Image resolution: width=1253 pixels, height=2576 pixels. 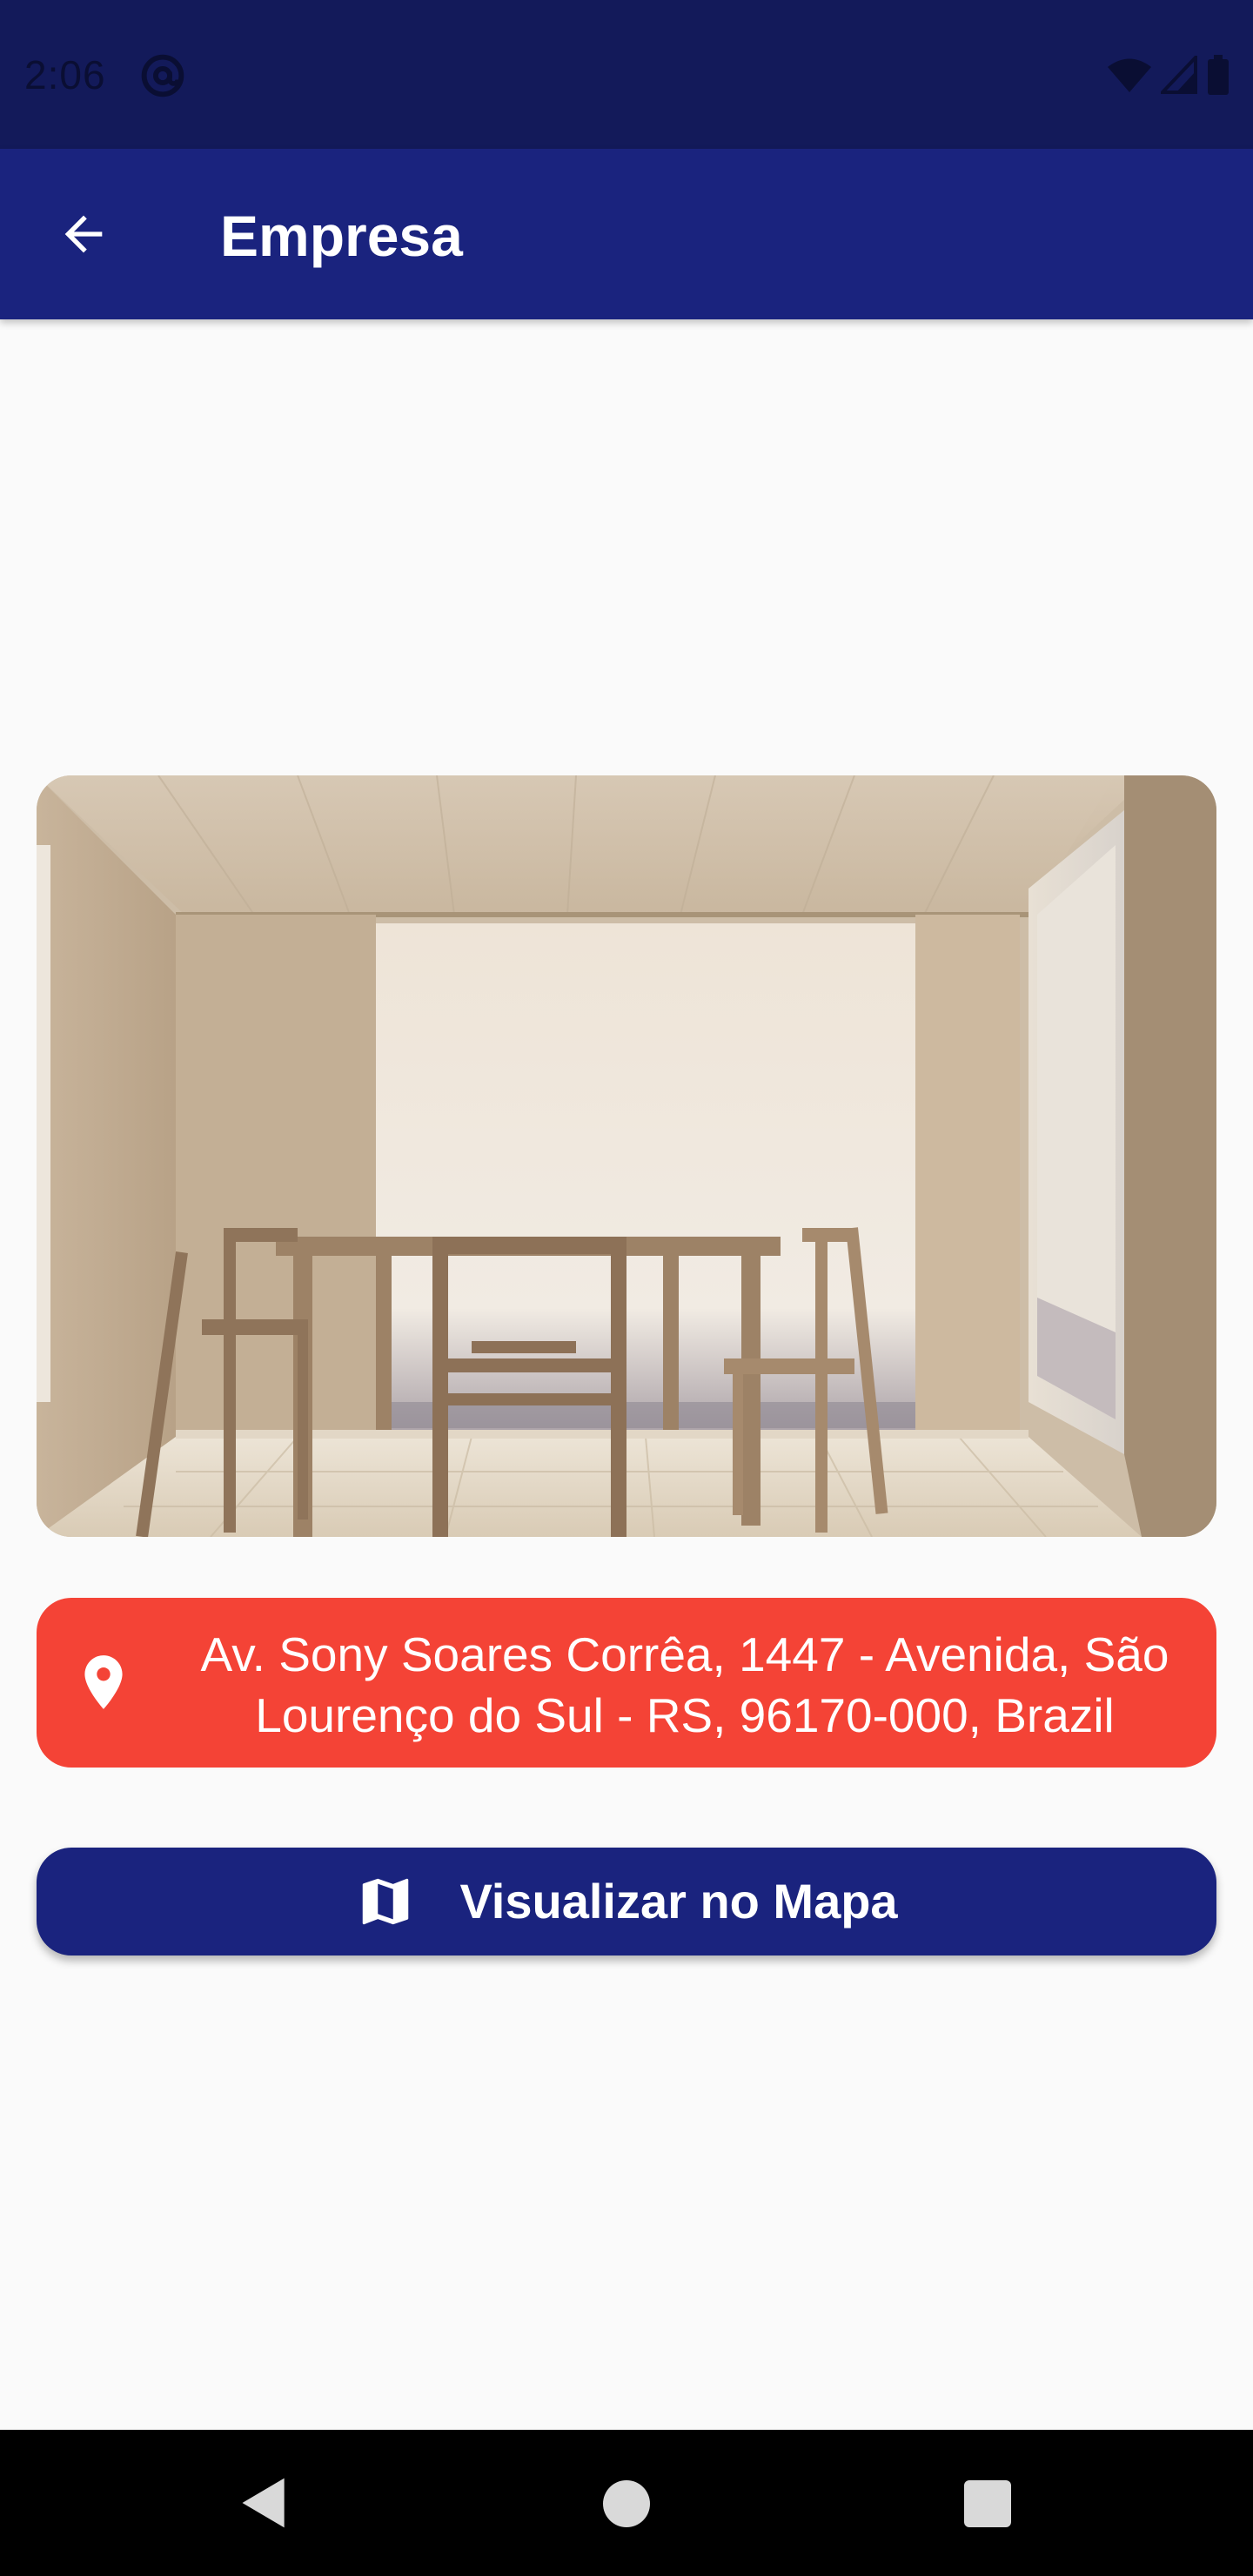 What do you see at coordinates (65, 74) in the screenshot?
I see `status-time: 2:06` at bounding box center [65, 74].